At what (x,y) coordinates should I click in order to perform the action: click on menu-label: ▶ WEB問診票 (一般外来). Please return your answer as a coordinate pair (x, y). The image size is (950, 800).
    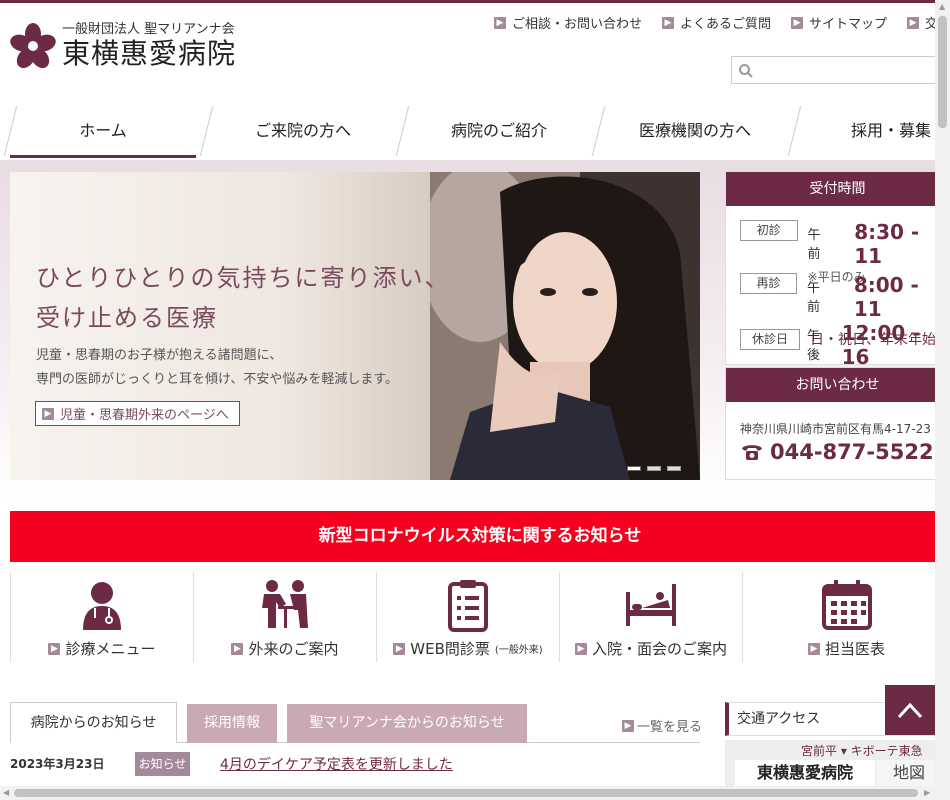
    Looking at the image, I should click on (468, 648).